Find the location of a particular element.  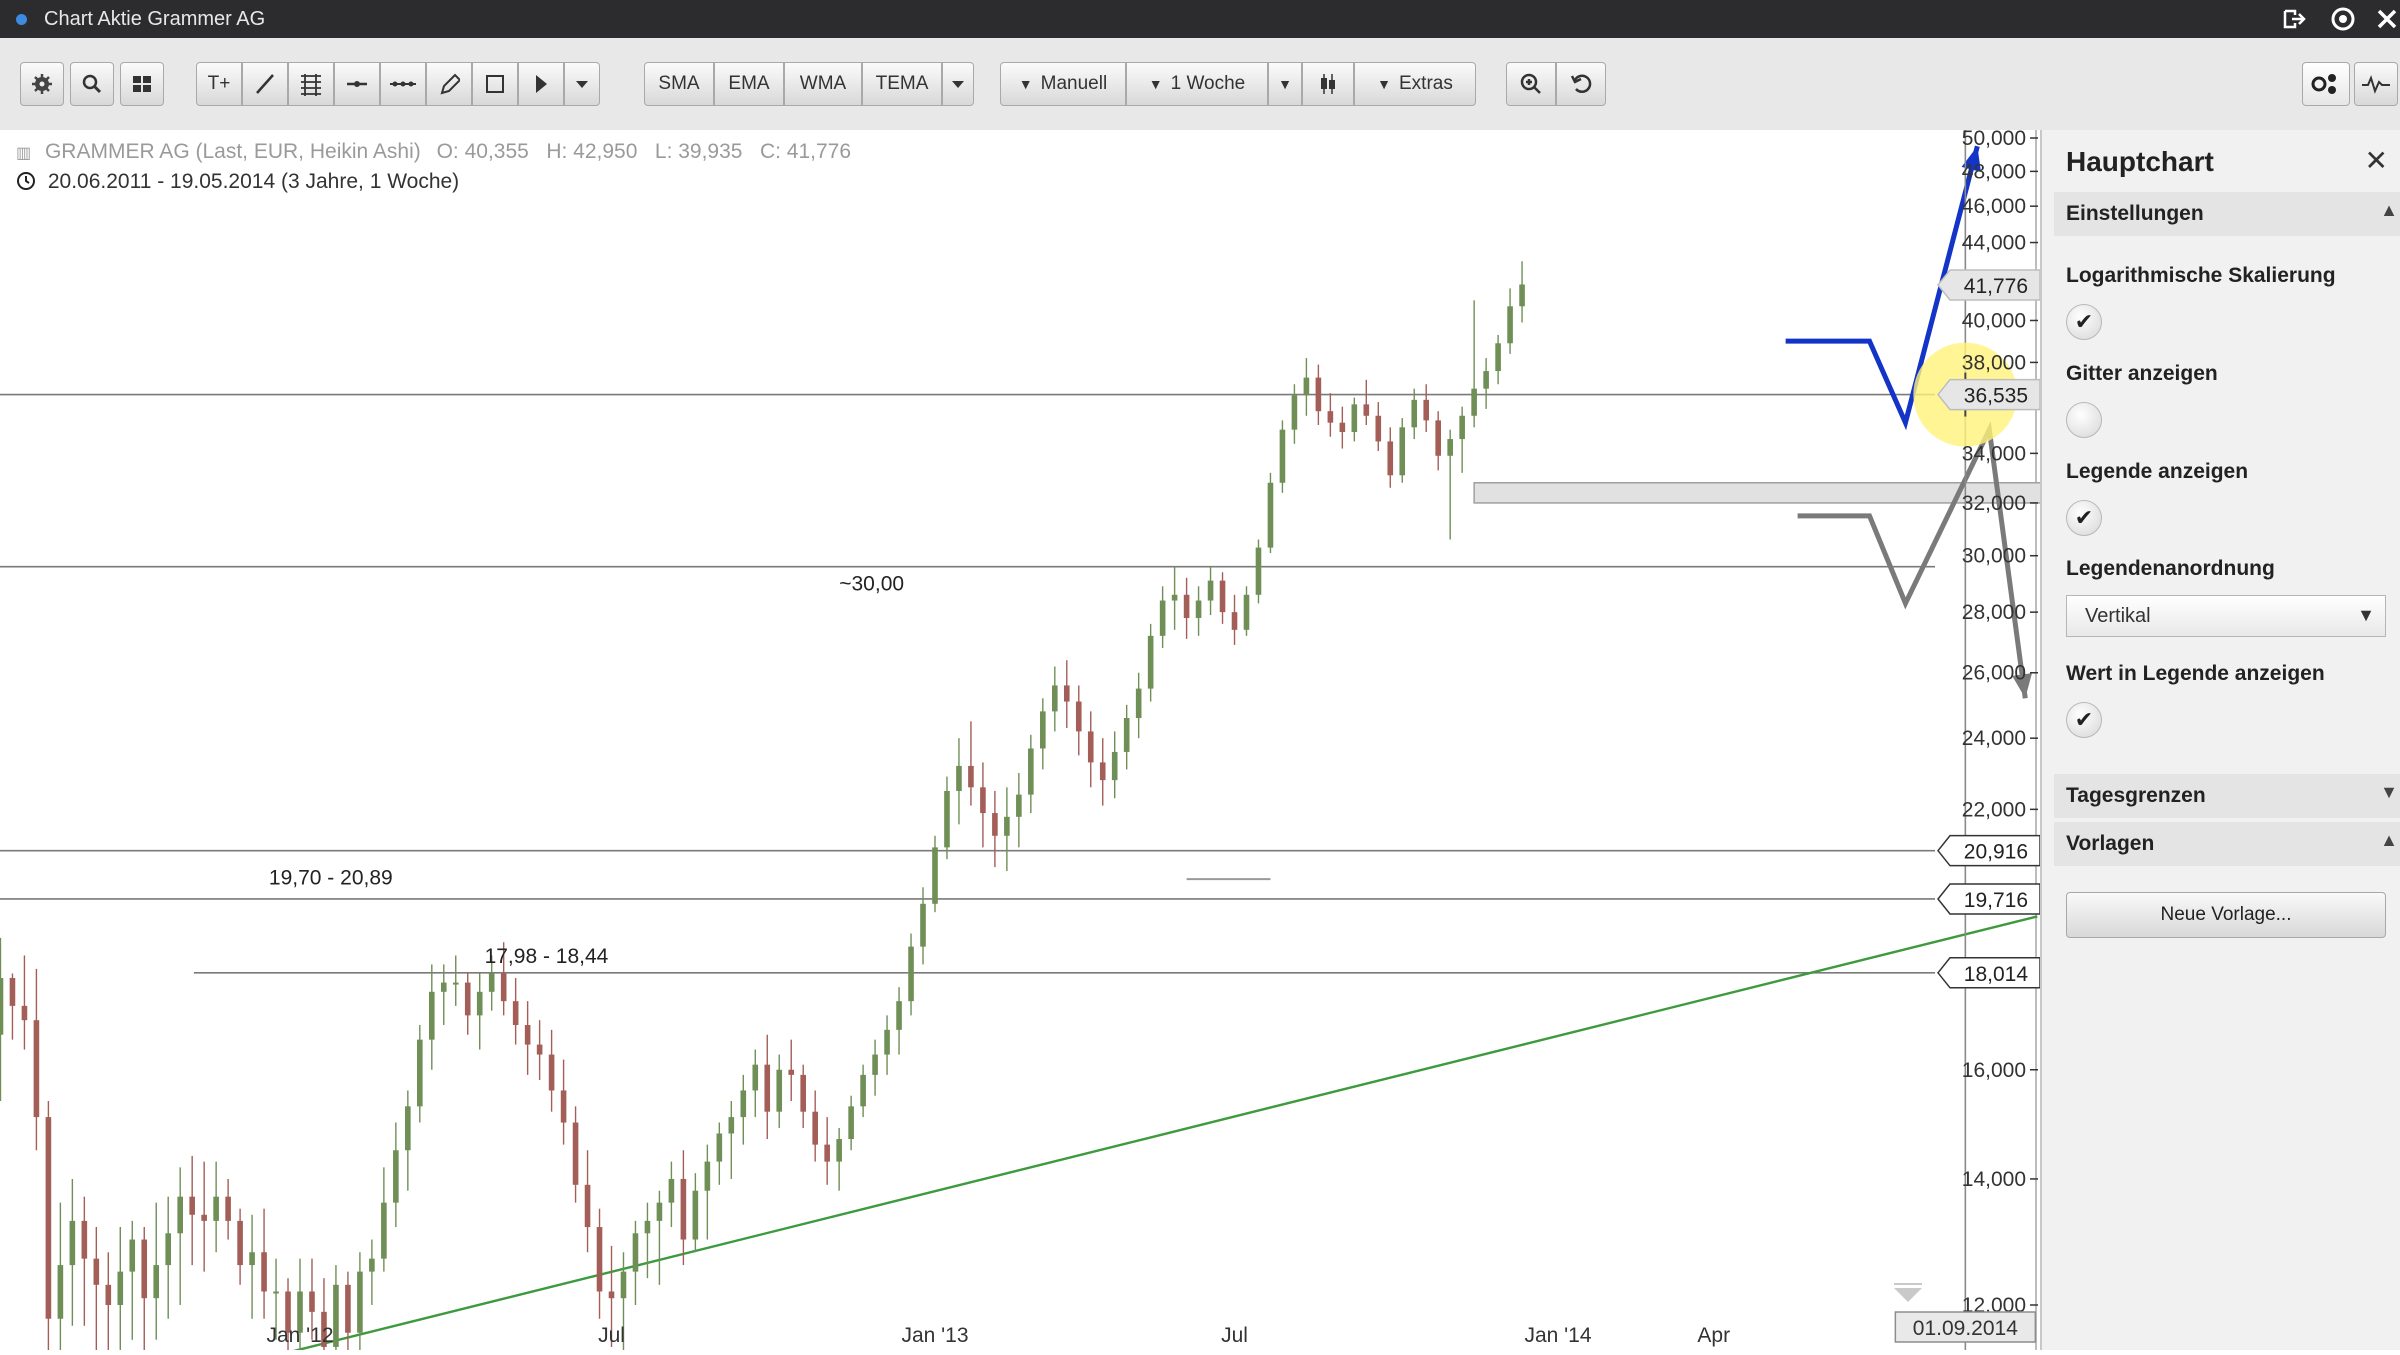

x-tick-label: Jul is located at coordinates (1234, 1335).